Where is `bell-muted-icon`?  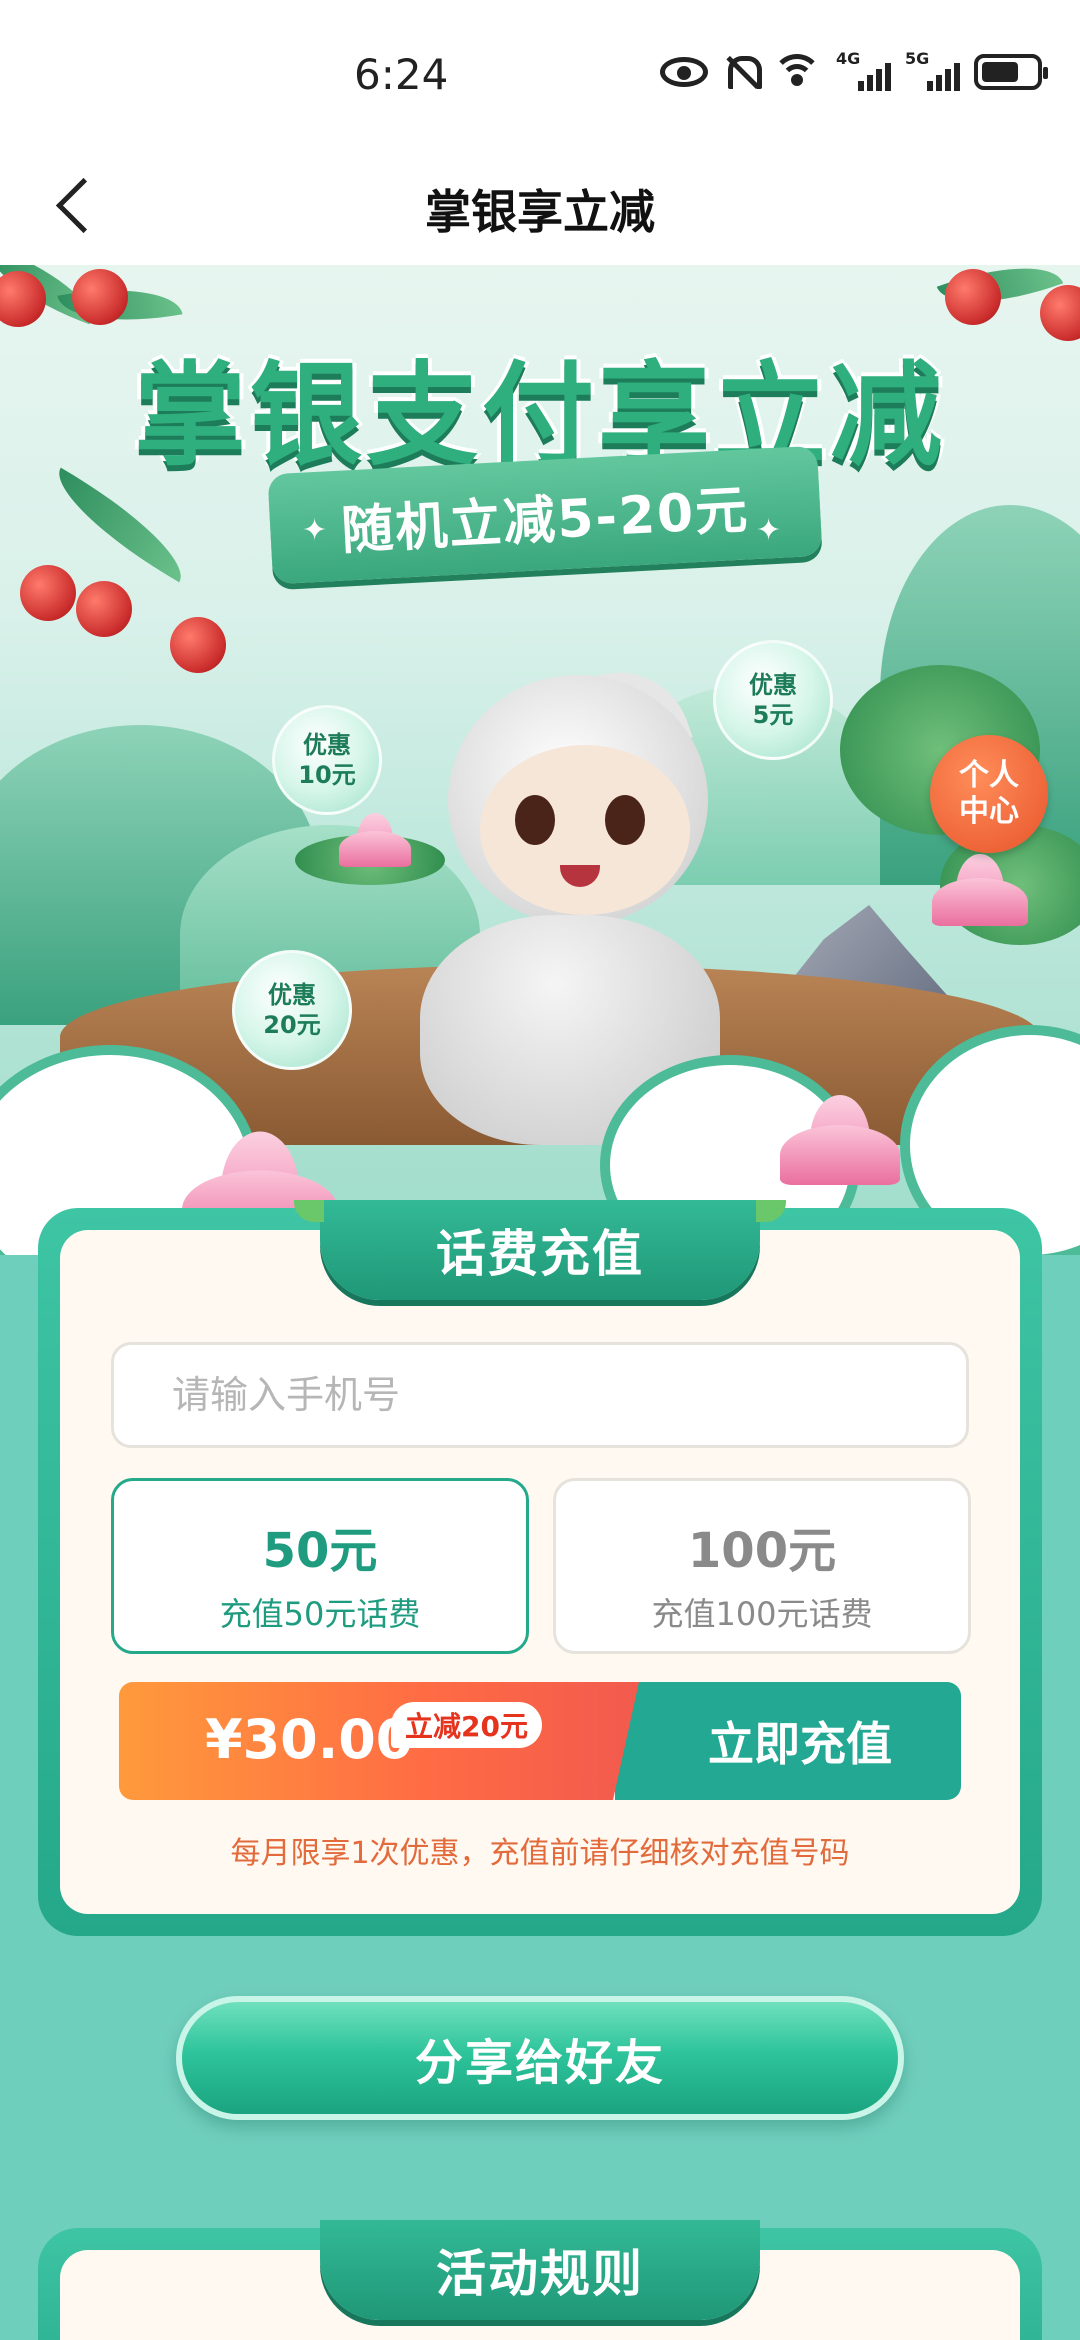
bell-muted-icon is located at coordinates (742, 72).